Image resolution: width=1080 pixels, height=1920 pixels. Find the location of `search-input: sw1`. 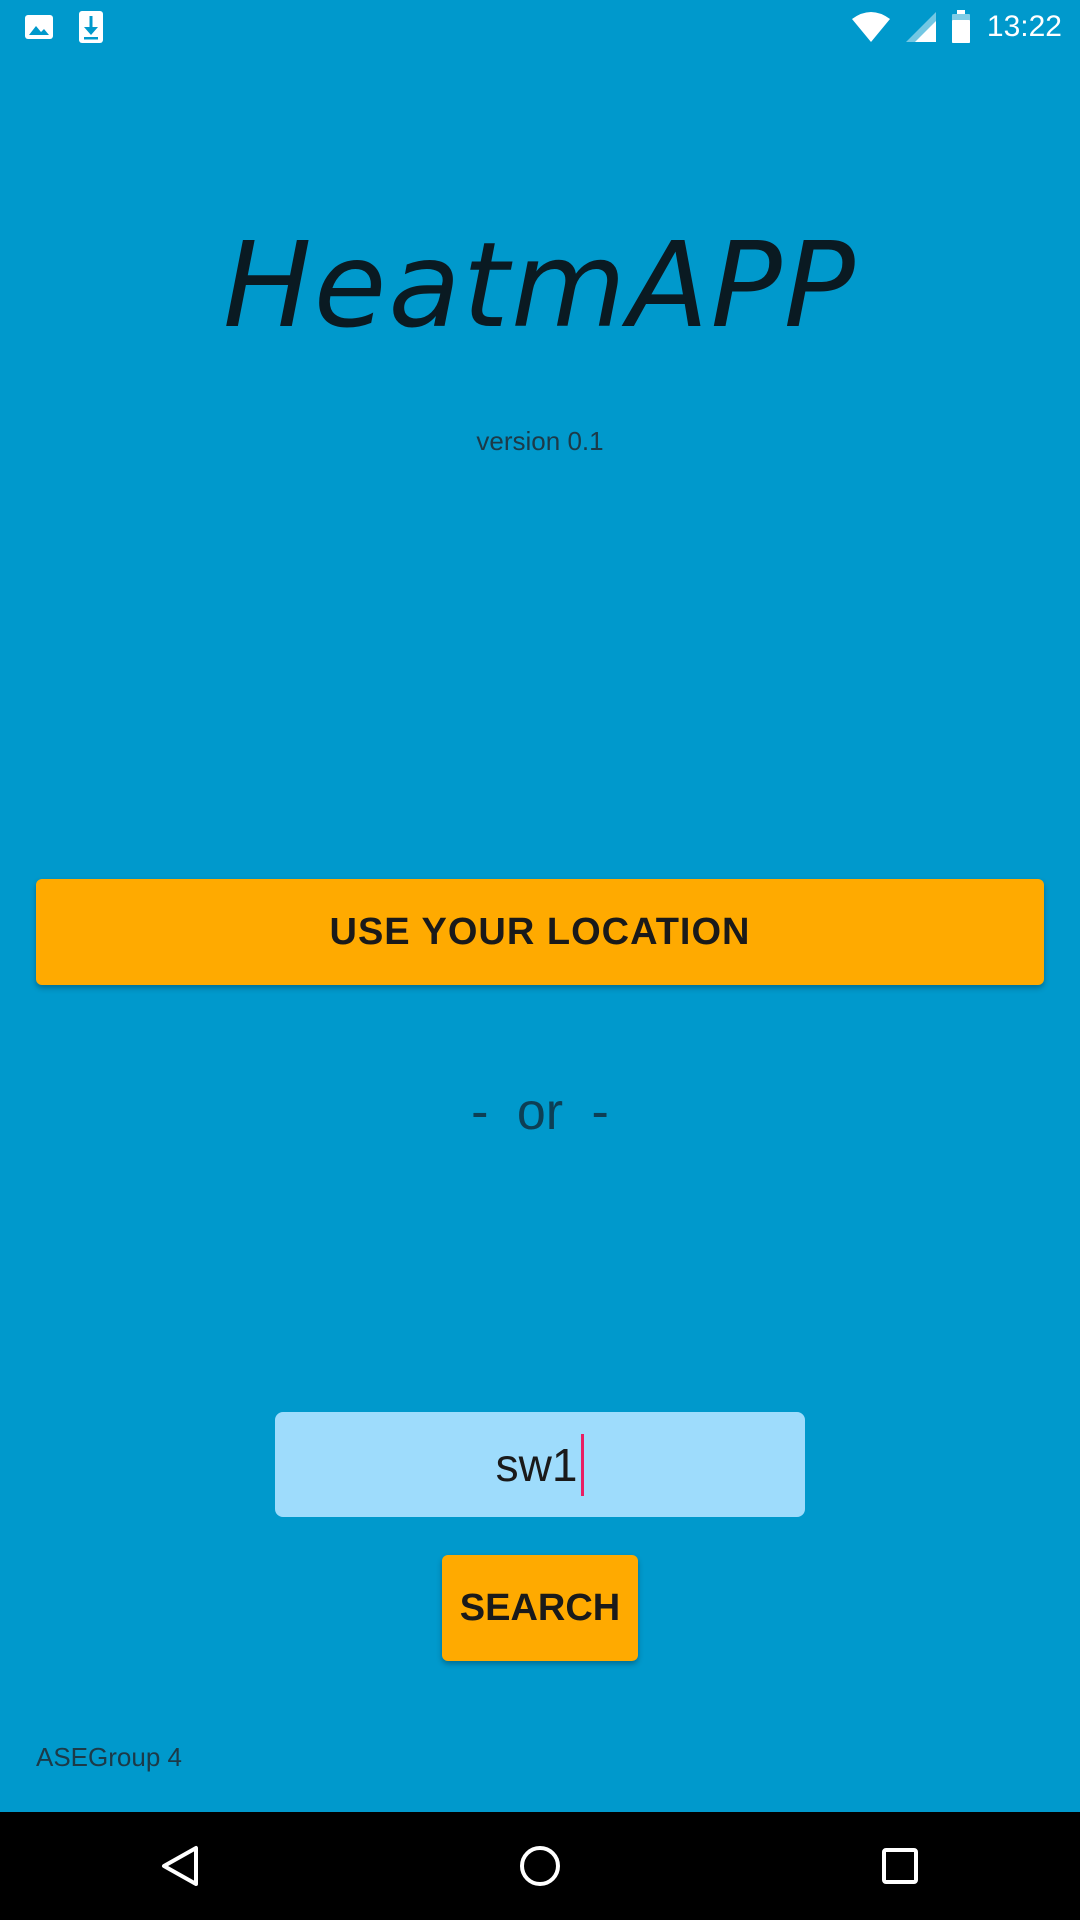

search-input: sw1 is located at coordinates (540, 1464).